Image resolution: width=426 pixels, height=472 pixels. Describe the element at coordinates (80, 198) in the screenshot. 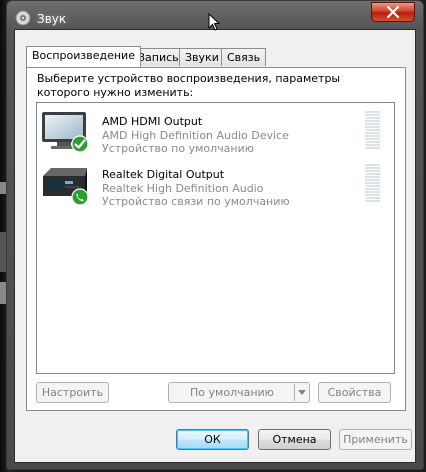

I see `phone-badge-icon` at that location.